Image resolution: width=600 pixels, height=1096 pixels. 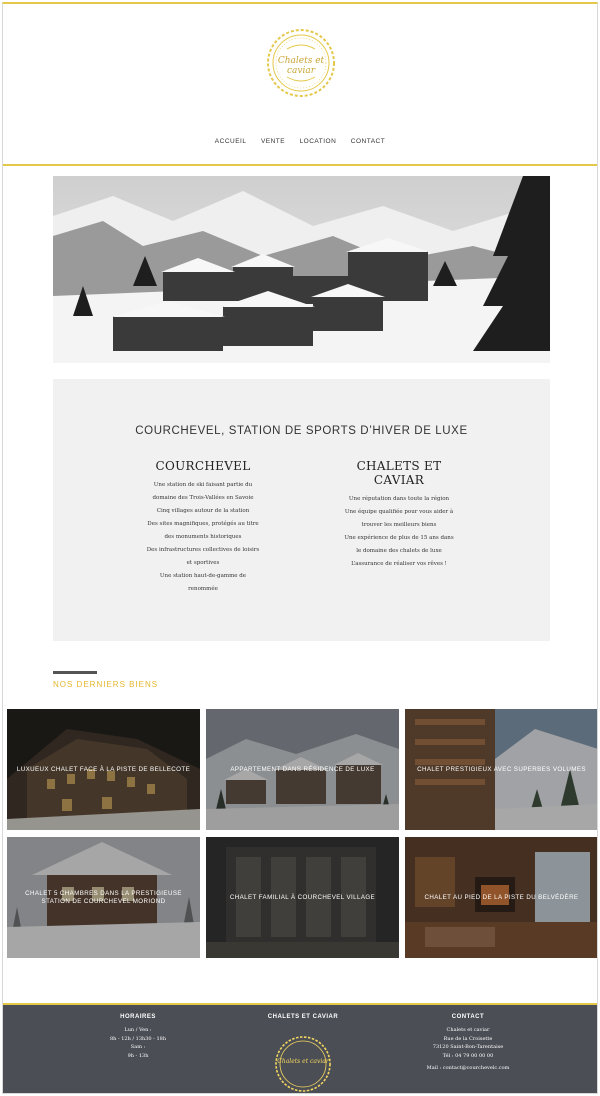 I want to click on contact-mail: Mail : contact@courchevelc.com, so click(x=468, y=1068).